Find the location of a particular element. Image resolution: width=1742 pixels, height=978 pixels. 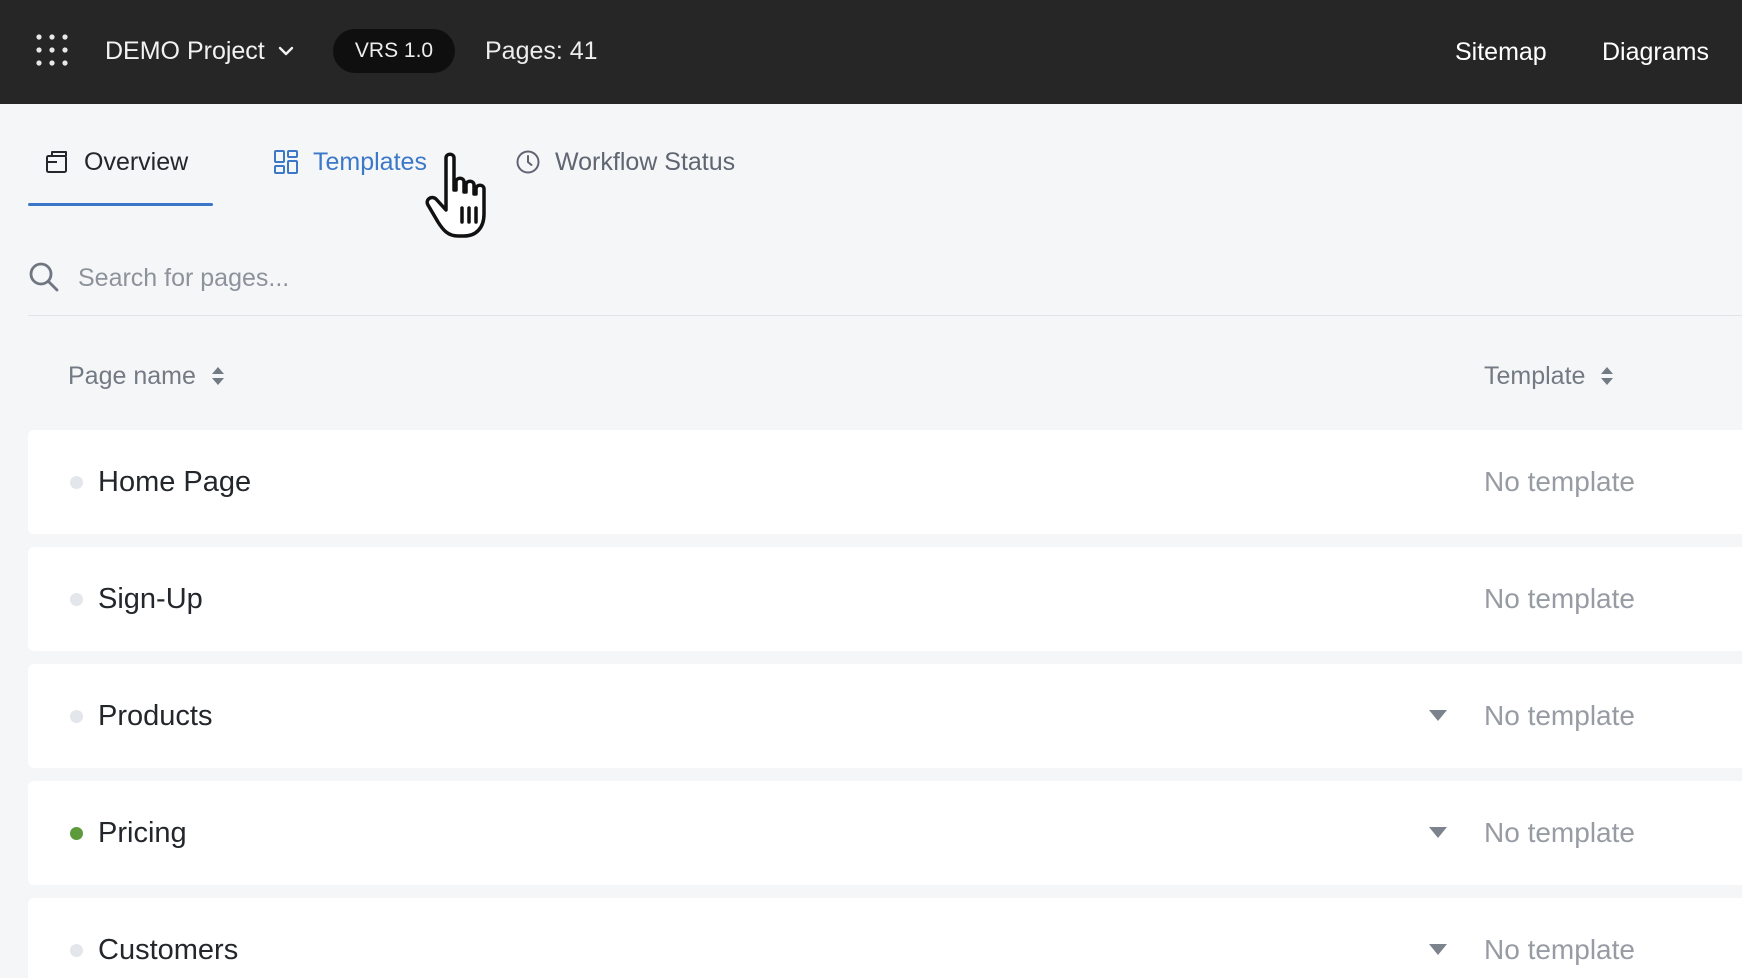

version-label: VRS 1.0 is located at coordinates (394, 50).